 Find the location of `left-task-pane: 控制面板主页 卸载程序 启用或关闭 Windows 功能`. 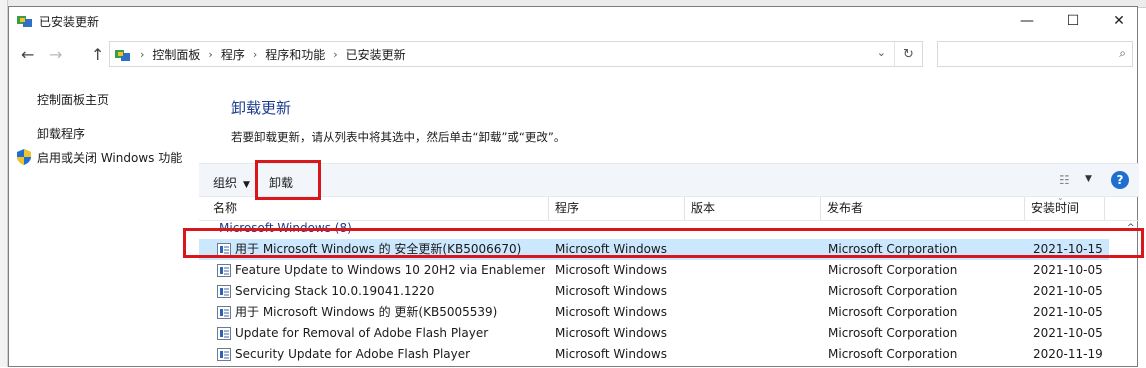

left-task-pane: 控制面板主页 卸载程序 启用或关闭 Windows 功能 is located at coordinates (104, 219).